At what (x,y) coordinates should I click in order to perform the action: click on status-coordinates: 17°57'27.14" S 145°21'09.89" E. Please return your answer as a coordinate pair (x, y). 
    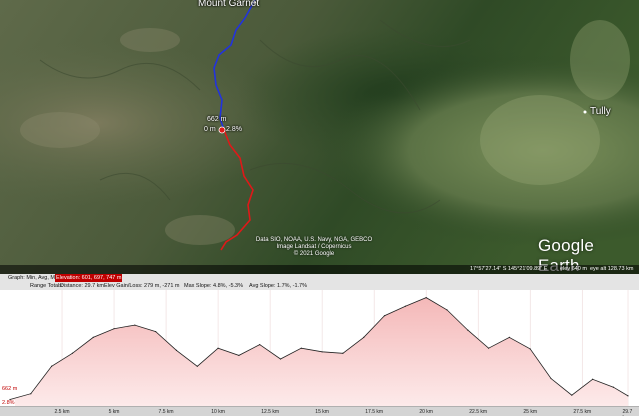
    Looking at the image, I should click on (509, 269).